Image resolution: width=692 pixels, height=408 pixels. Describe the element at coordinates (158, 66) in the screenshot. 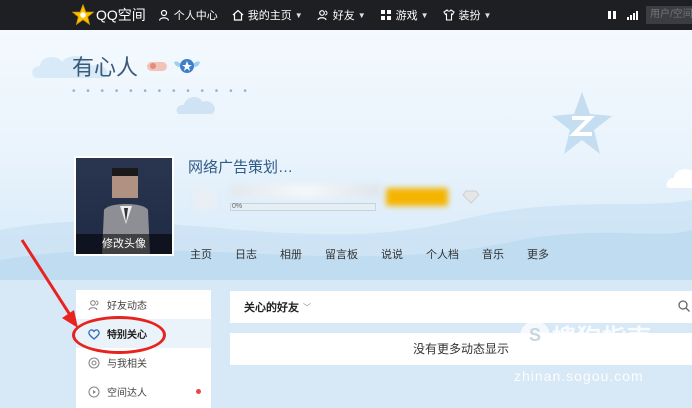

I see `pink-badge-icon` at that location.